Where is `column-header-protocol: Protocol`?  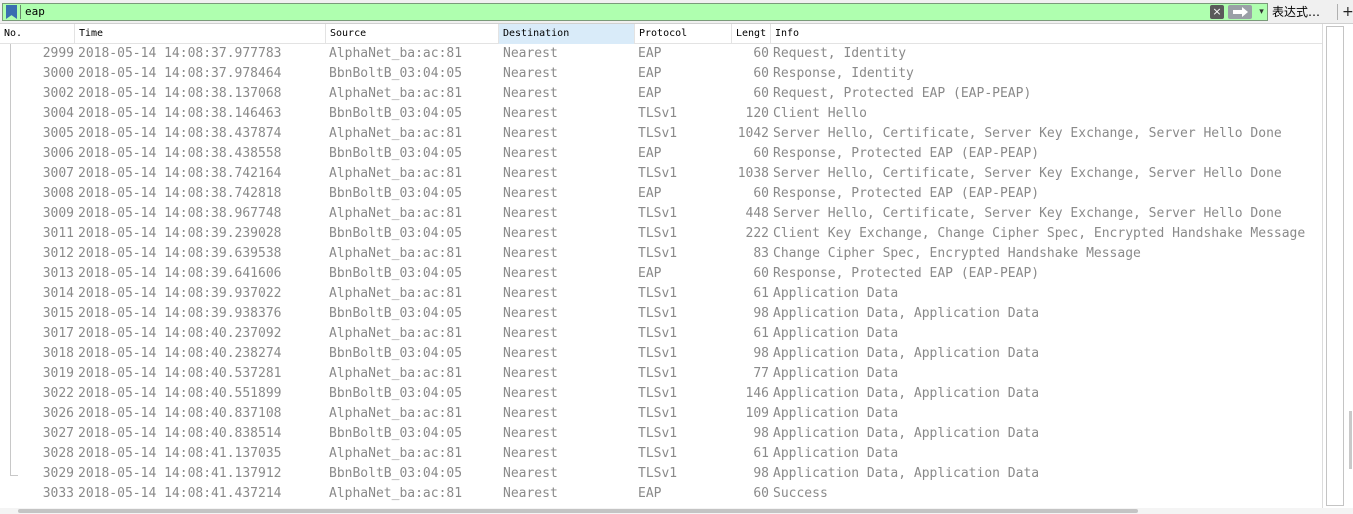
column-header-protocol: Protocol is located at coordinates (683, 34).